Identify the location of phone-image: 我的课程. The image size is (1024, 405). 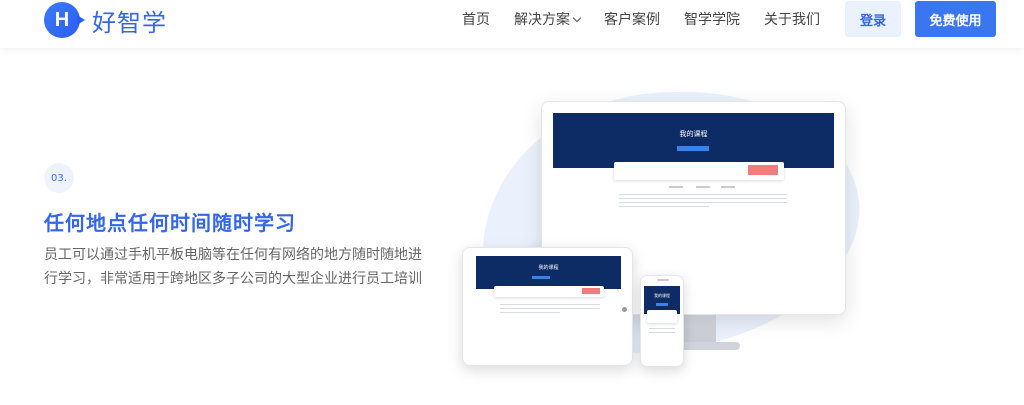
(662, 321).